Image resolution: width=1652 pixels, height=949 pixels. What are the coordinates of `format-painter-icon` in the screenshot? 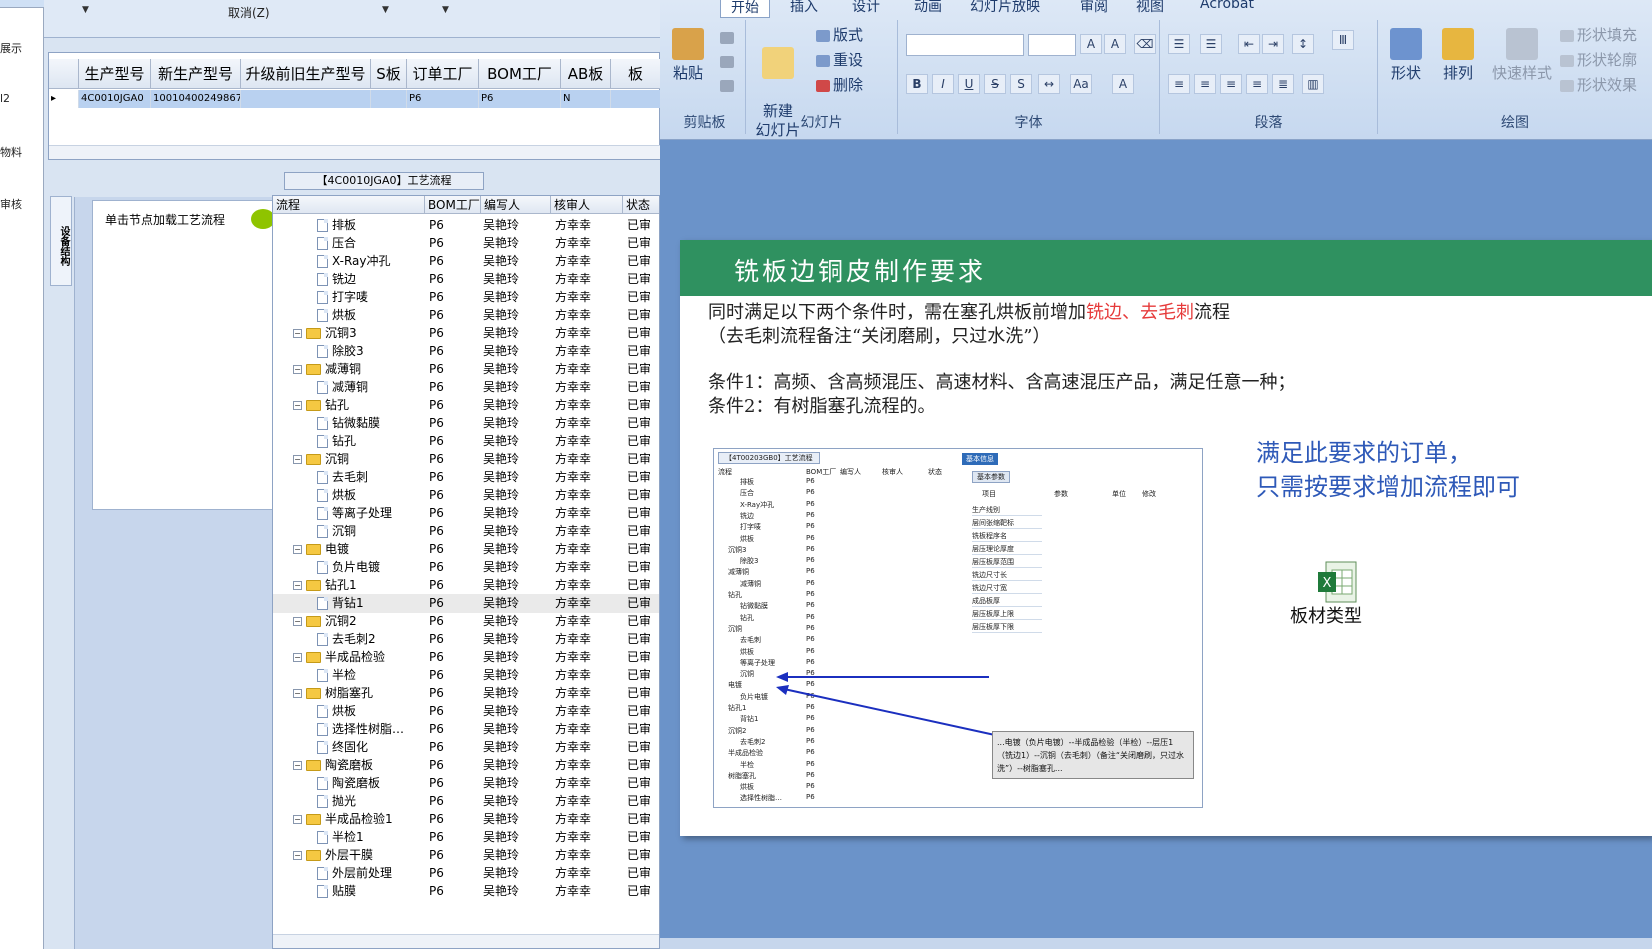 It's located at (728, 85).